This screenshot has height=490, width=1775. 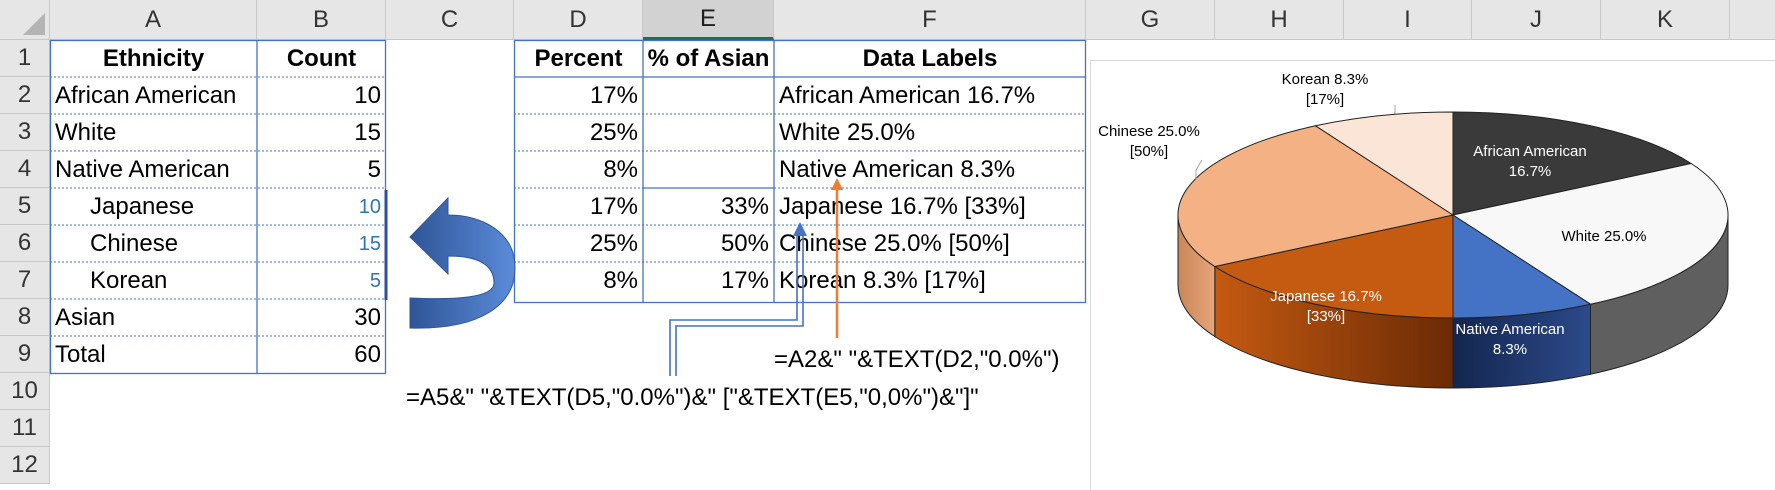 I want to click on row-header-7: 7, so click(x=25, y=280).